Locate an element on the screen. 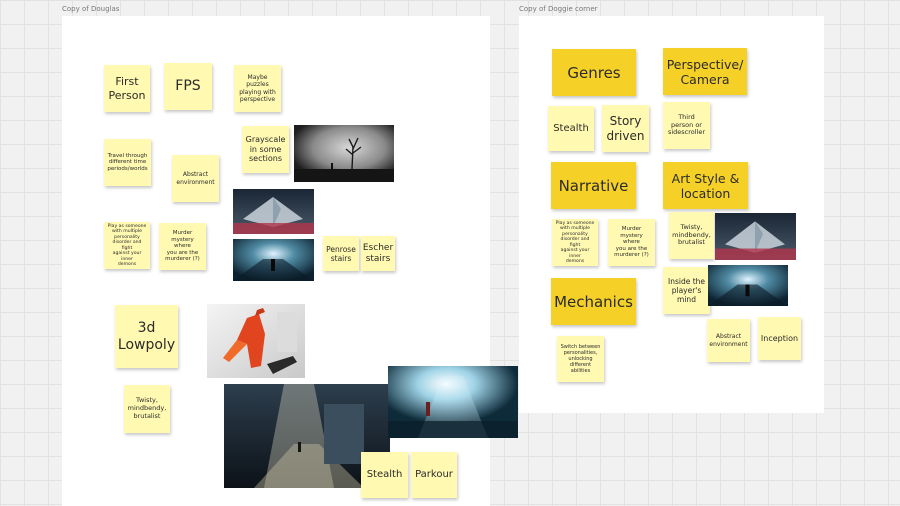  sticky-note-third-person: Third person or sidescroller is located at coordinates (686, 125).